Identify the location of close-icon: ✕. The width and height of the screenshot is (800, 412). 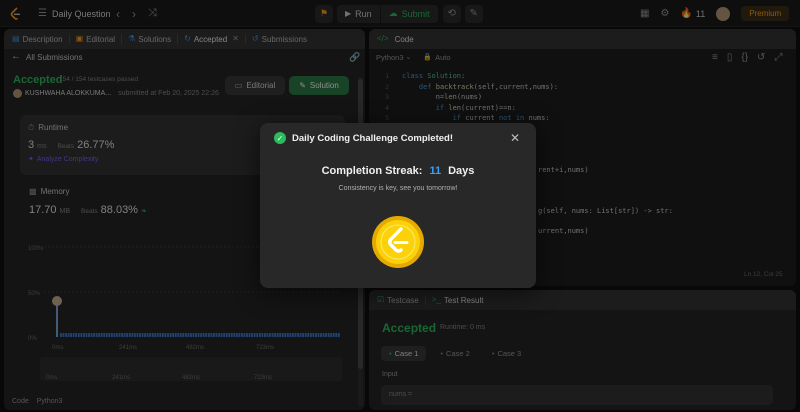
(515, 138).